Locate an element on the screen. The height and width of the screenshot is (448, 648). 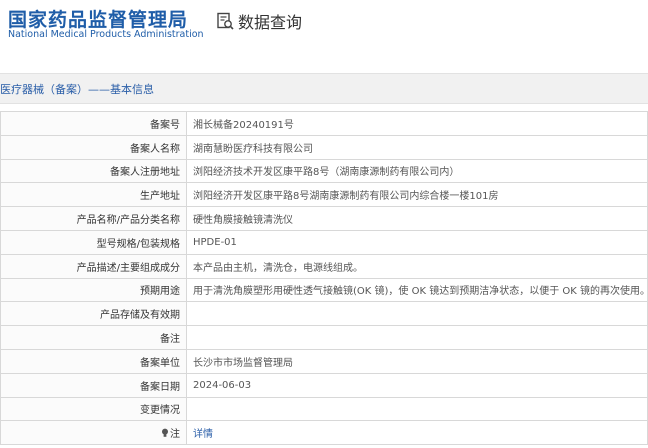
section-title: 医疗器械（备案）——基本信息 is located at coordinates (77, 89).